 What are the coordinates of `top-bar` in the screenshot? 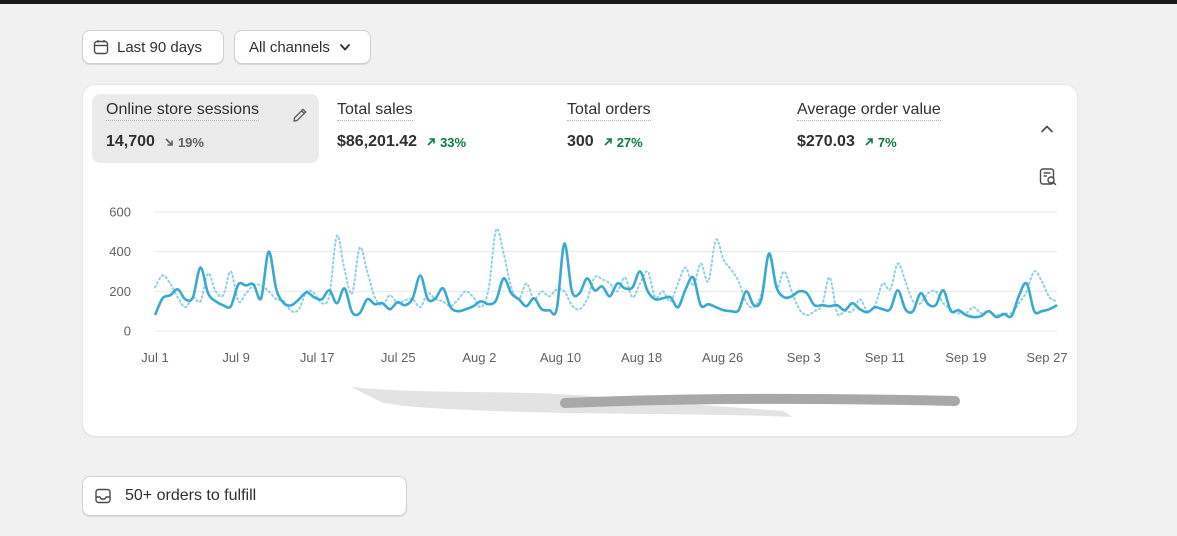 It's located at (588, 2).